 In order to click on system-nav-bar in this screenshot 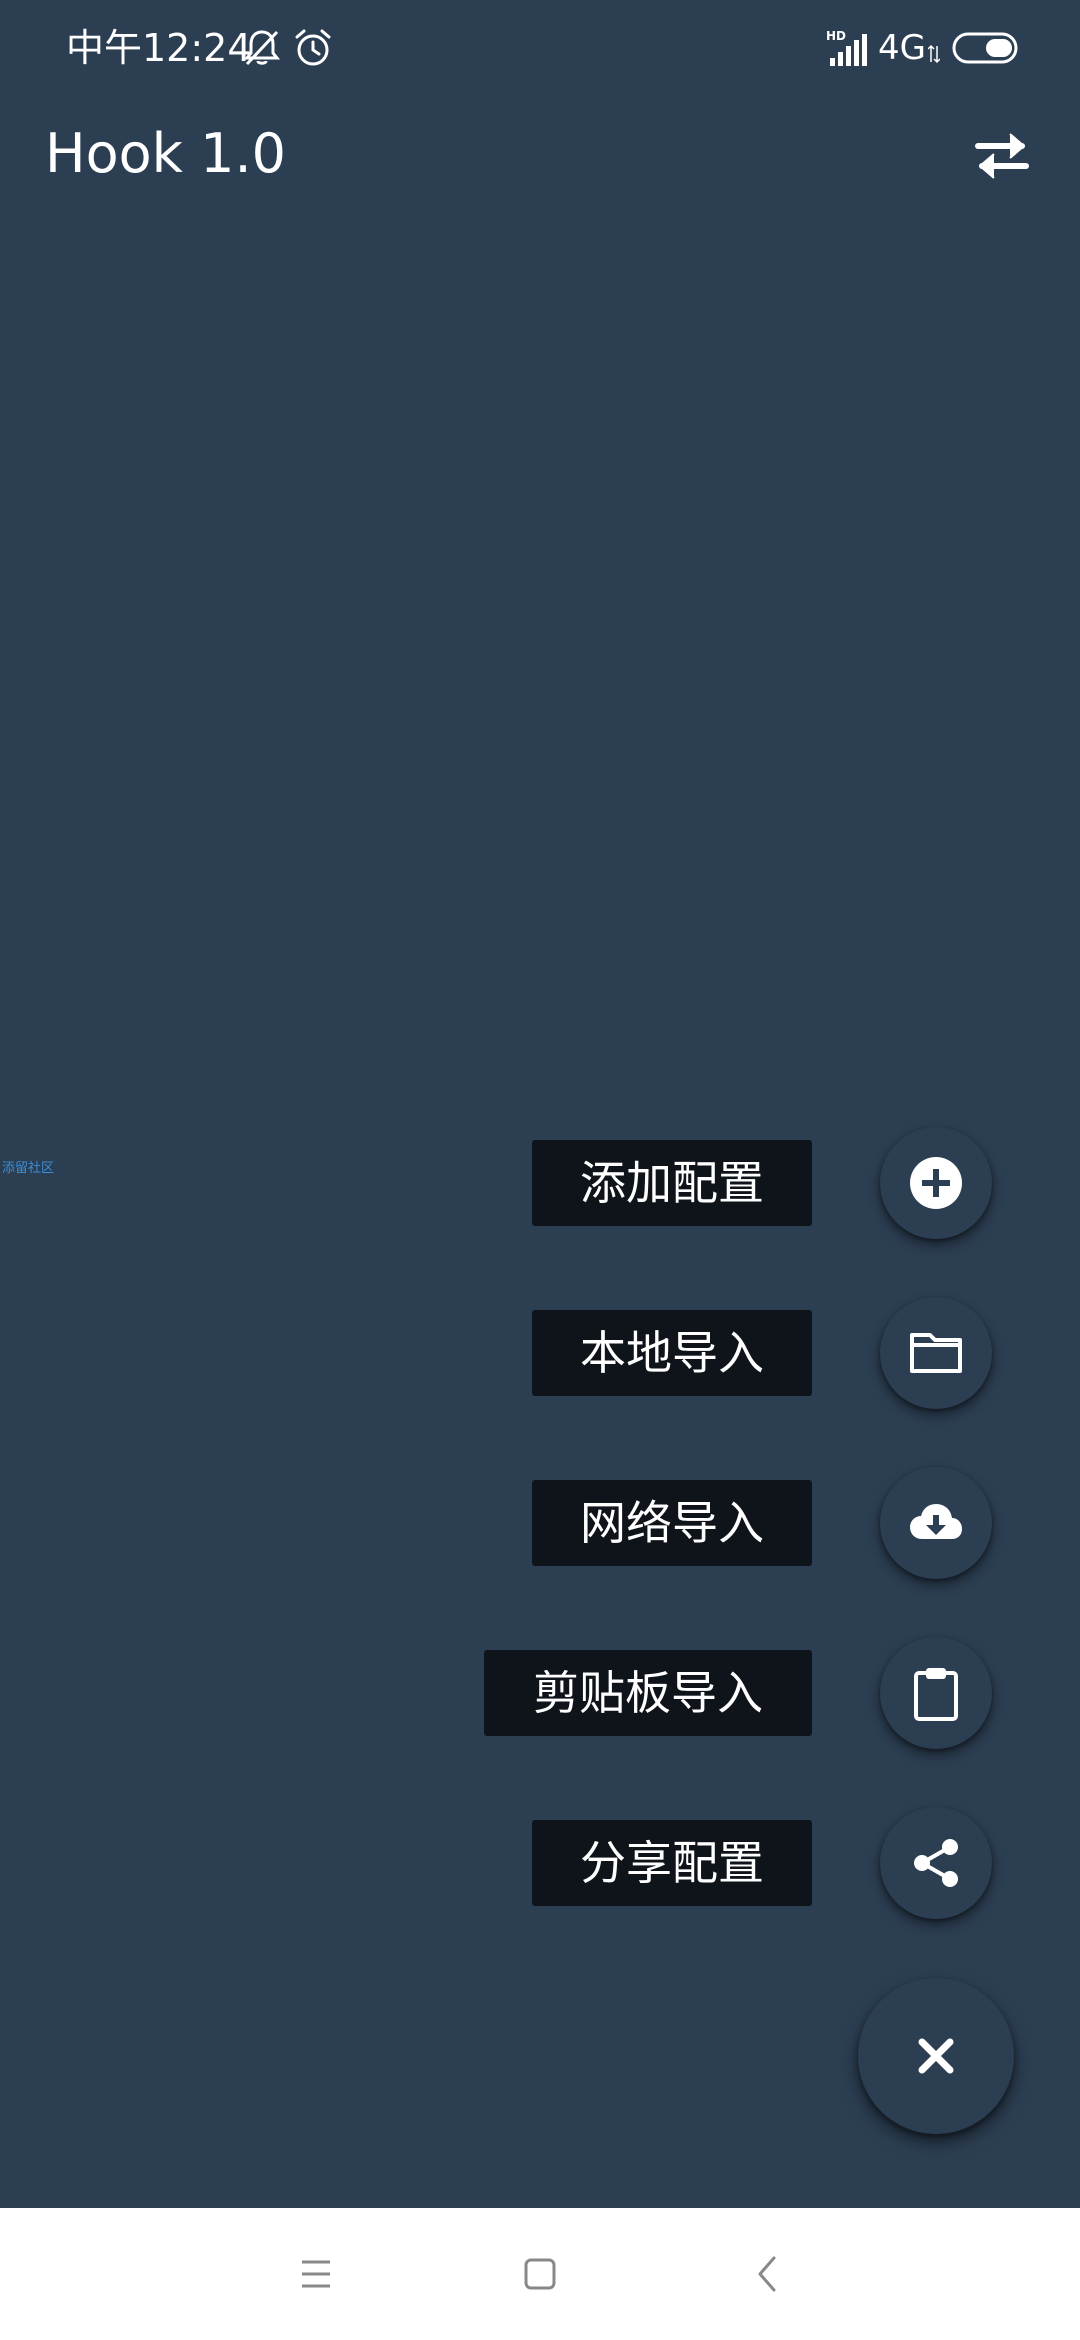, I will do `click(540, 2274)`.